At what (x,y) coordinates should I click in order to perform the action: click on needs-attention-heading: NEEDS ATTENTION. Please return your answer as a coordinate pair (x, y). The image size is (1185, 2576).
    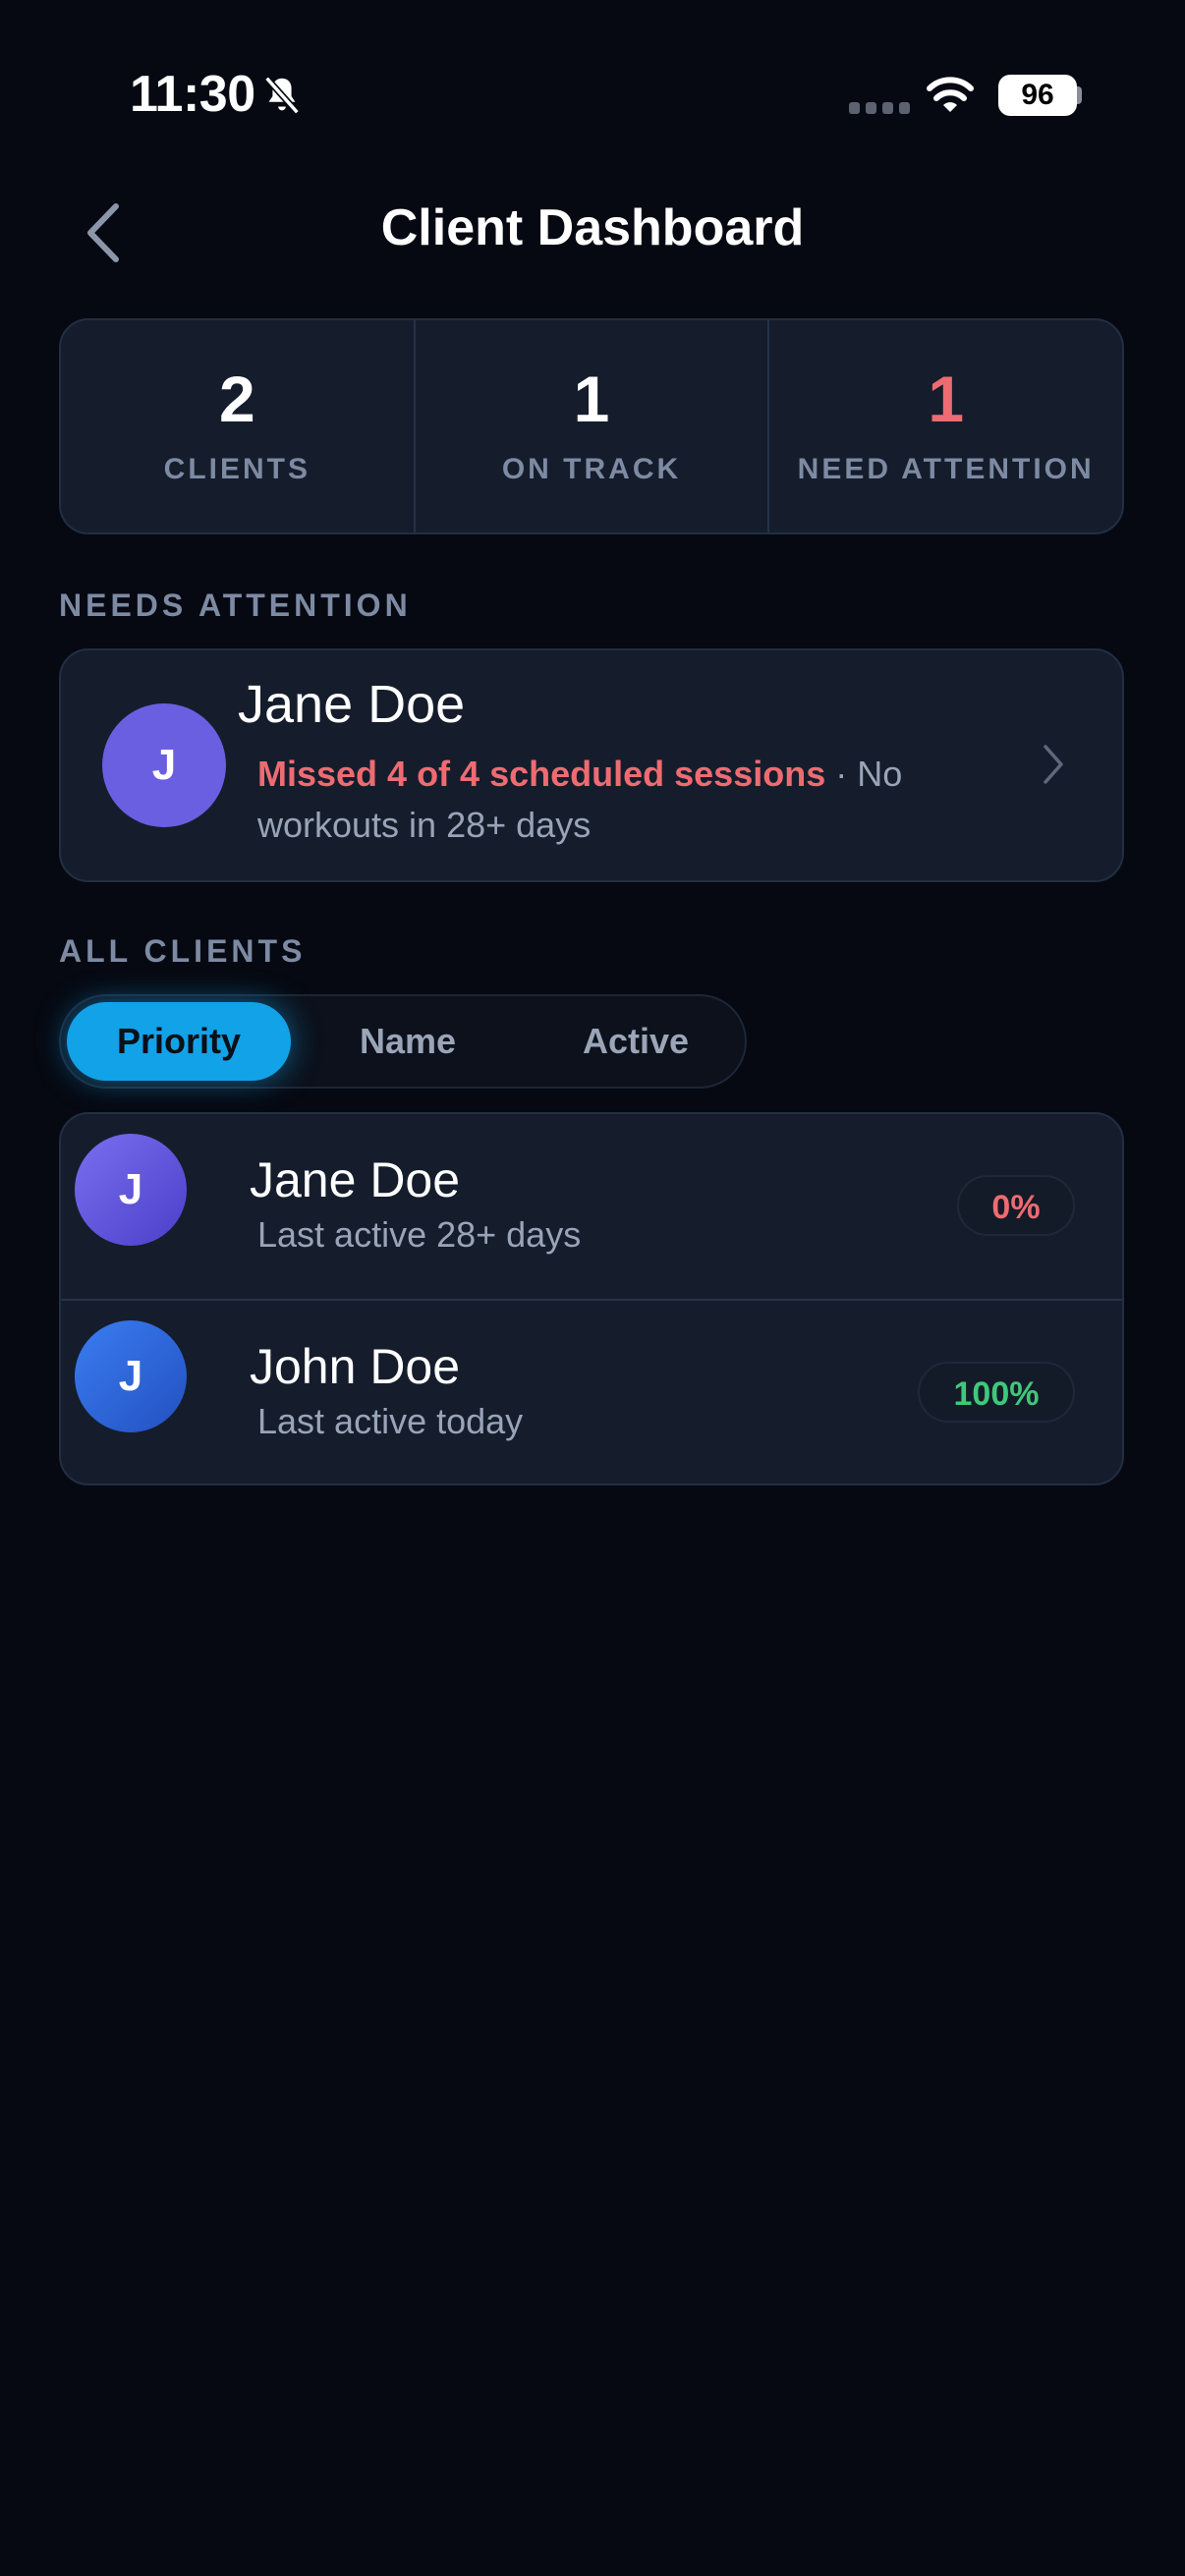
    Looking at the image, I should click on (236, 605).